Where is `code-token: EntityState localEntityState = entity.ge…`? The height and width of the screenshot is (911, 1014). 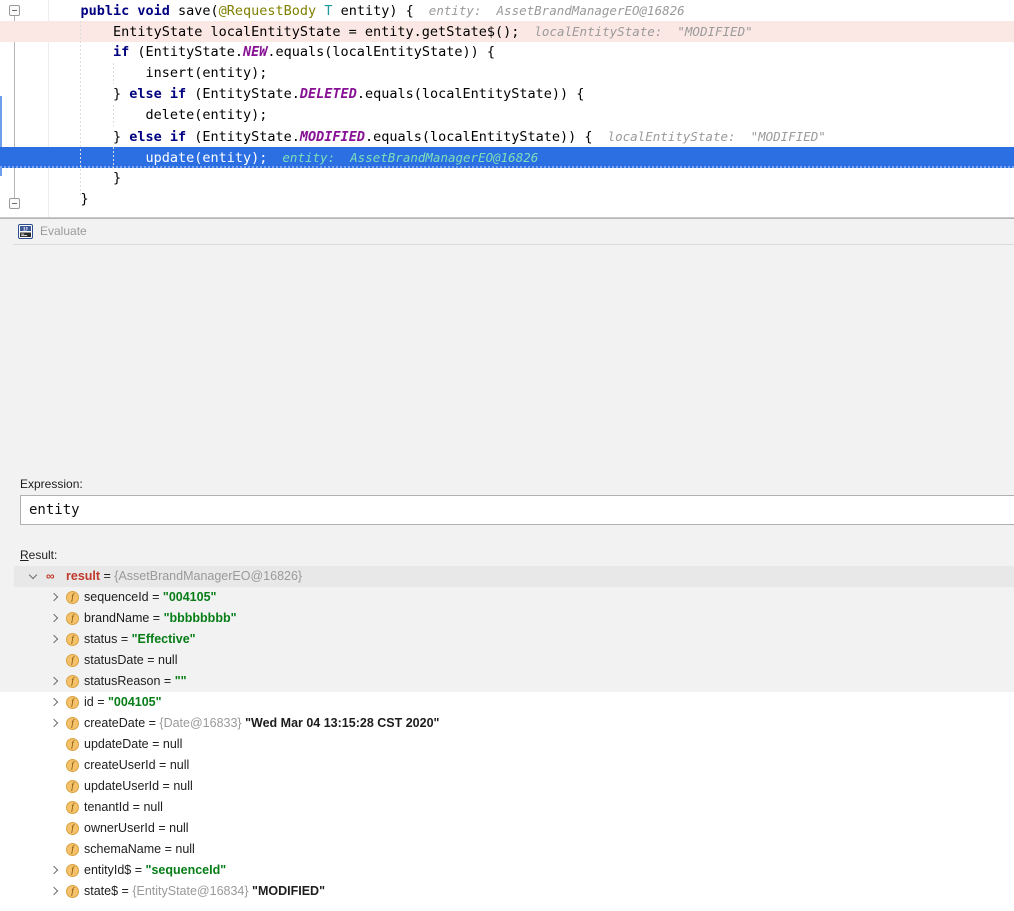 code-token: EntityState localEntityState = entity.ge… is located at coordinates (316, 32).